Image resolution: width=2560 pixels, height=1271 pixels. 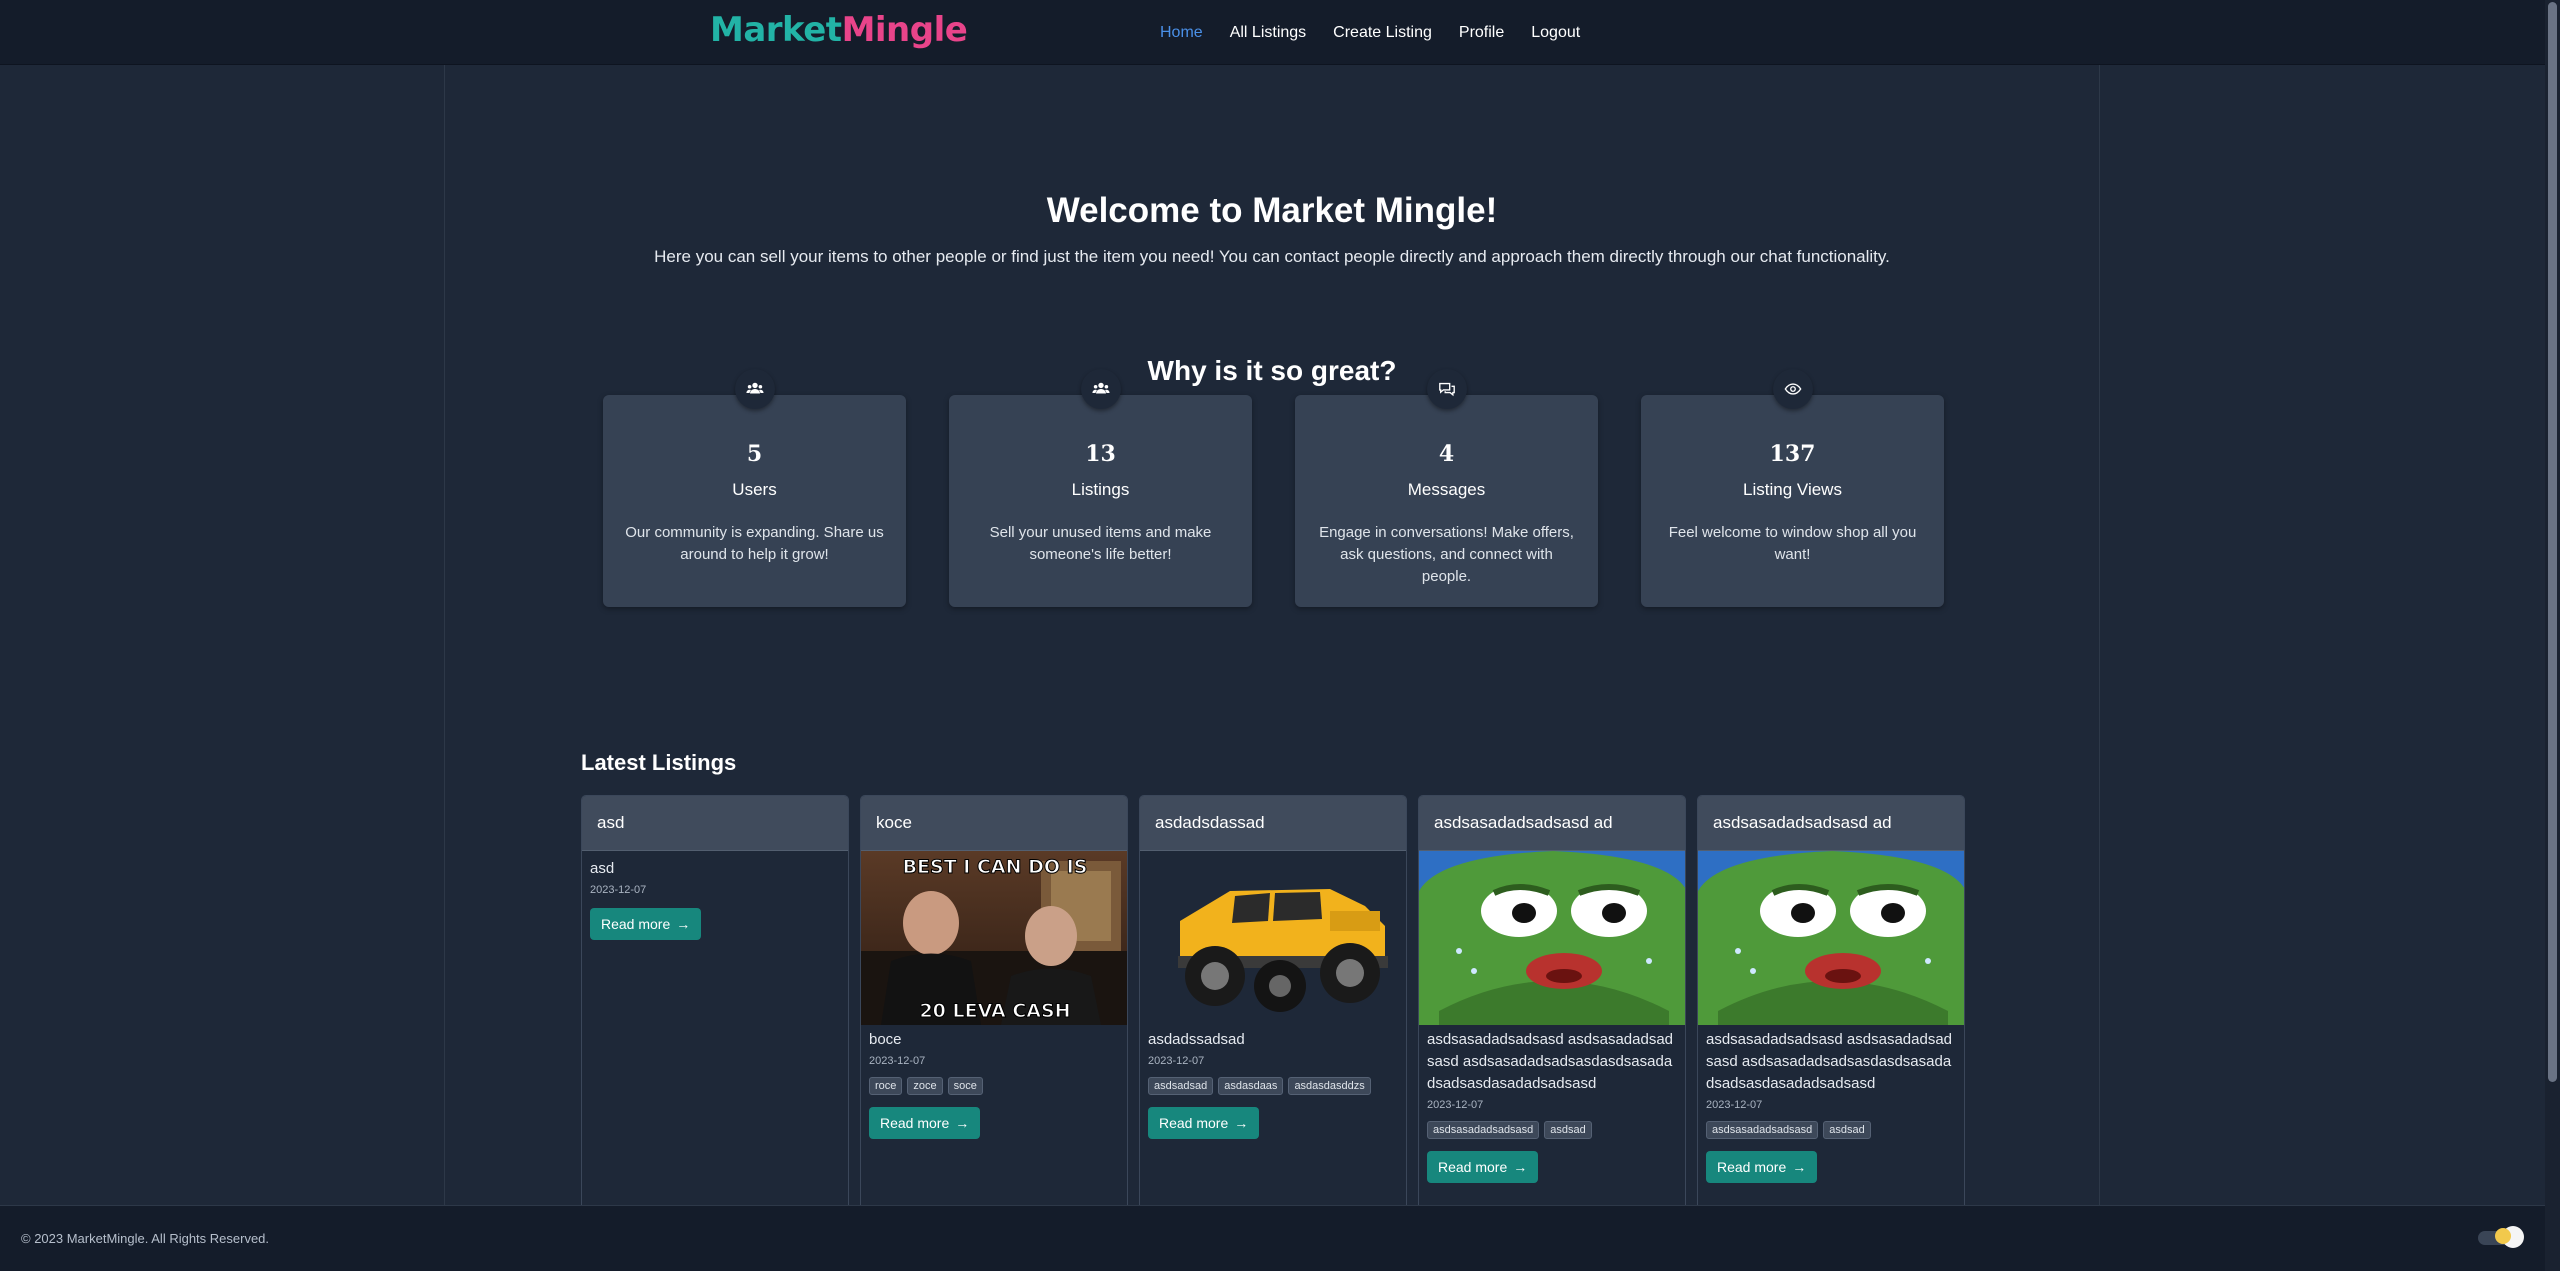 What do you see at coordinates (885, 1039) in the screenshot?
I see `listing-description: boce` at bounding box center [885, 1039].